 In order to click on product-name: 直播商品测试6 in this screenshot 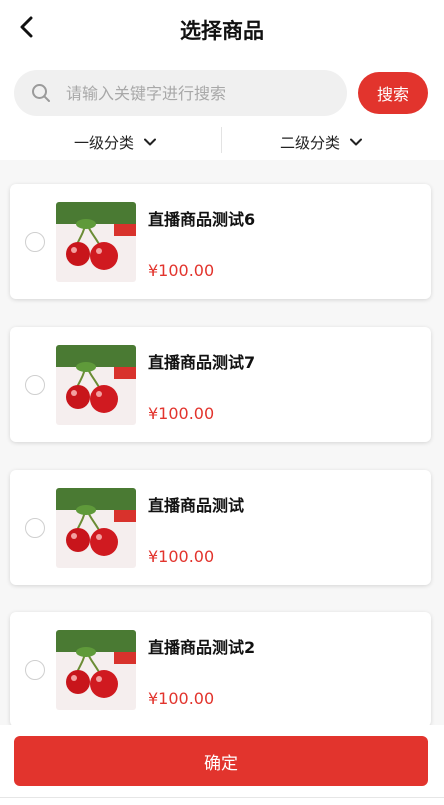, I will do `click(202, 219)`.